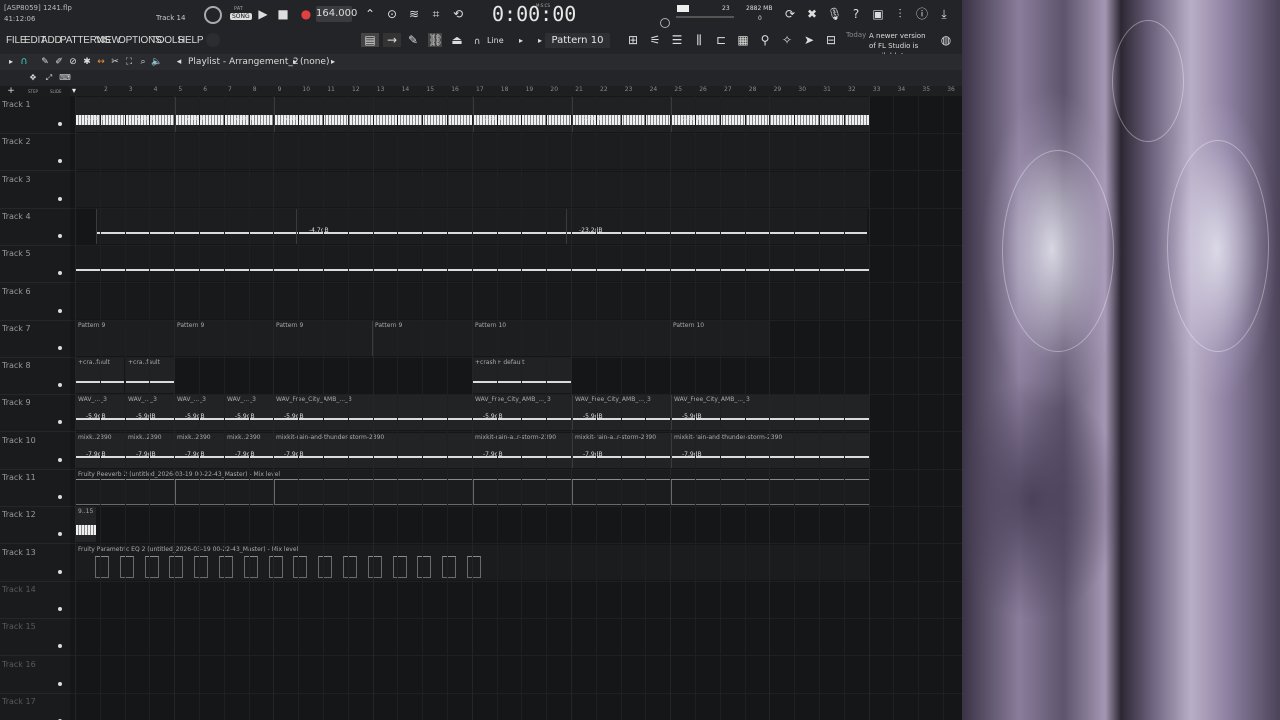 The width and height of the screenshot is (1280, 720). Describe the element at coordinates (157, 62) in the screenshot. I see `playback-tool-icon: 🔈` at that location.